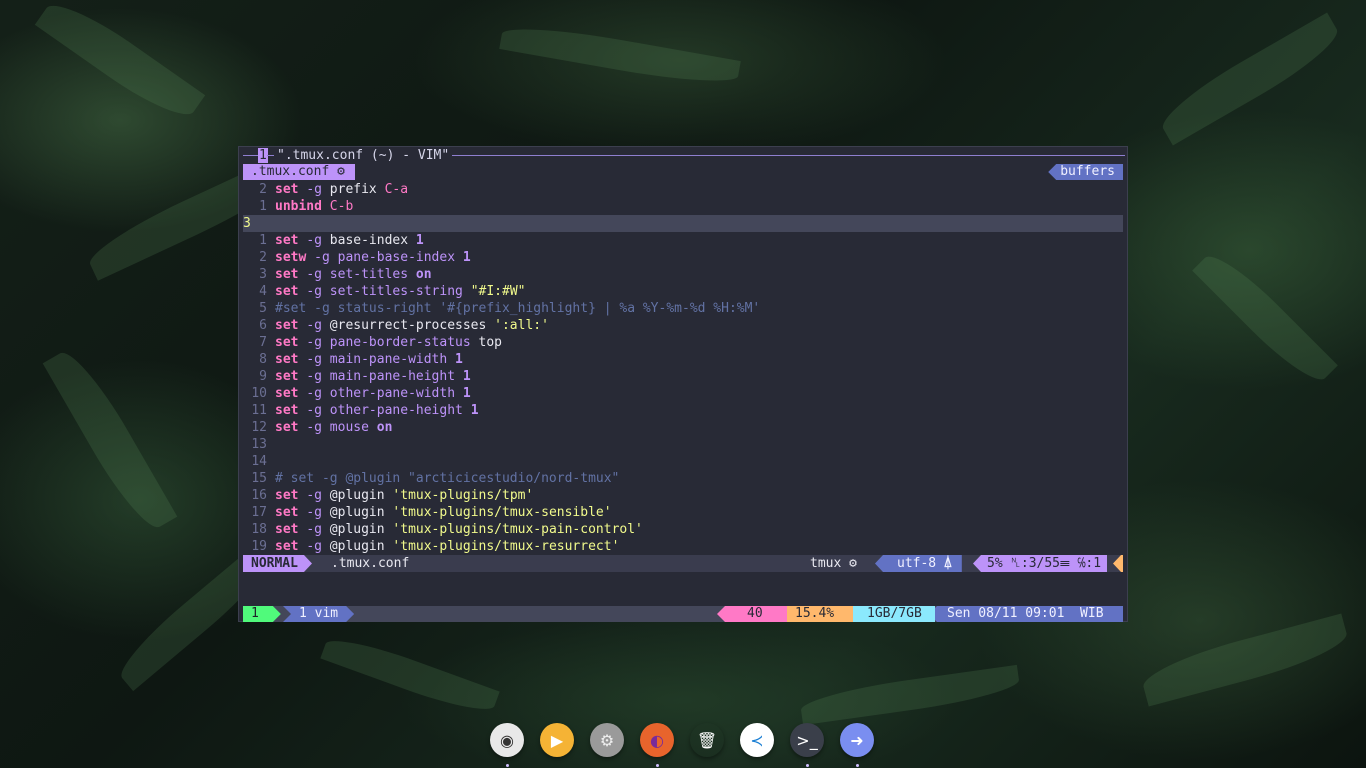 Image resolution: width=1366 pixels, height=768 pixels. I want to click on tmux-session: 1, so click(262, 614).